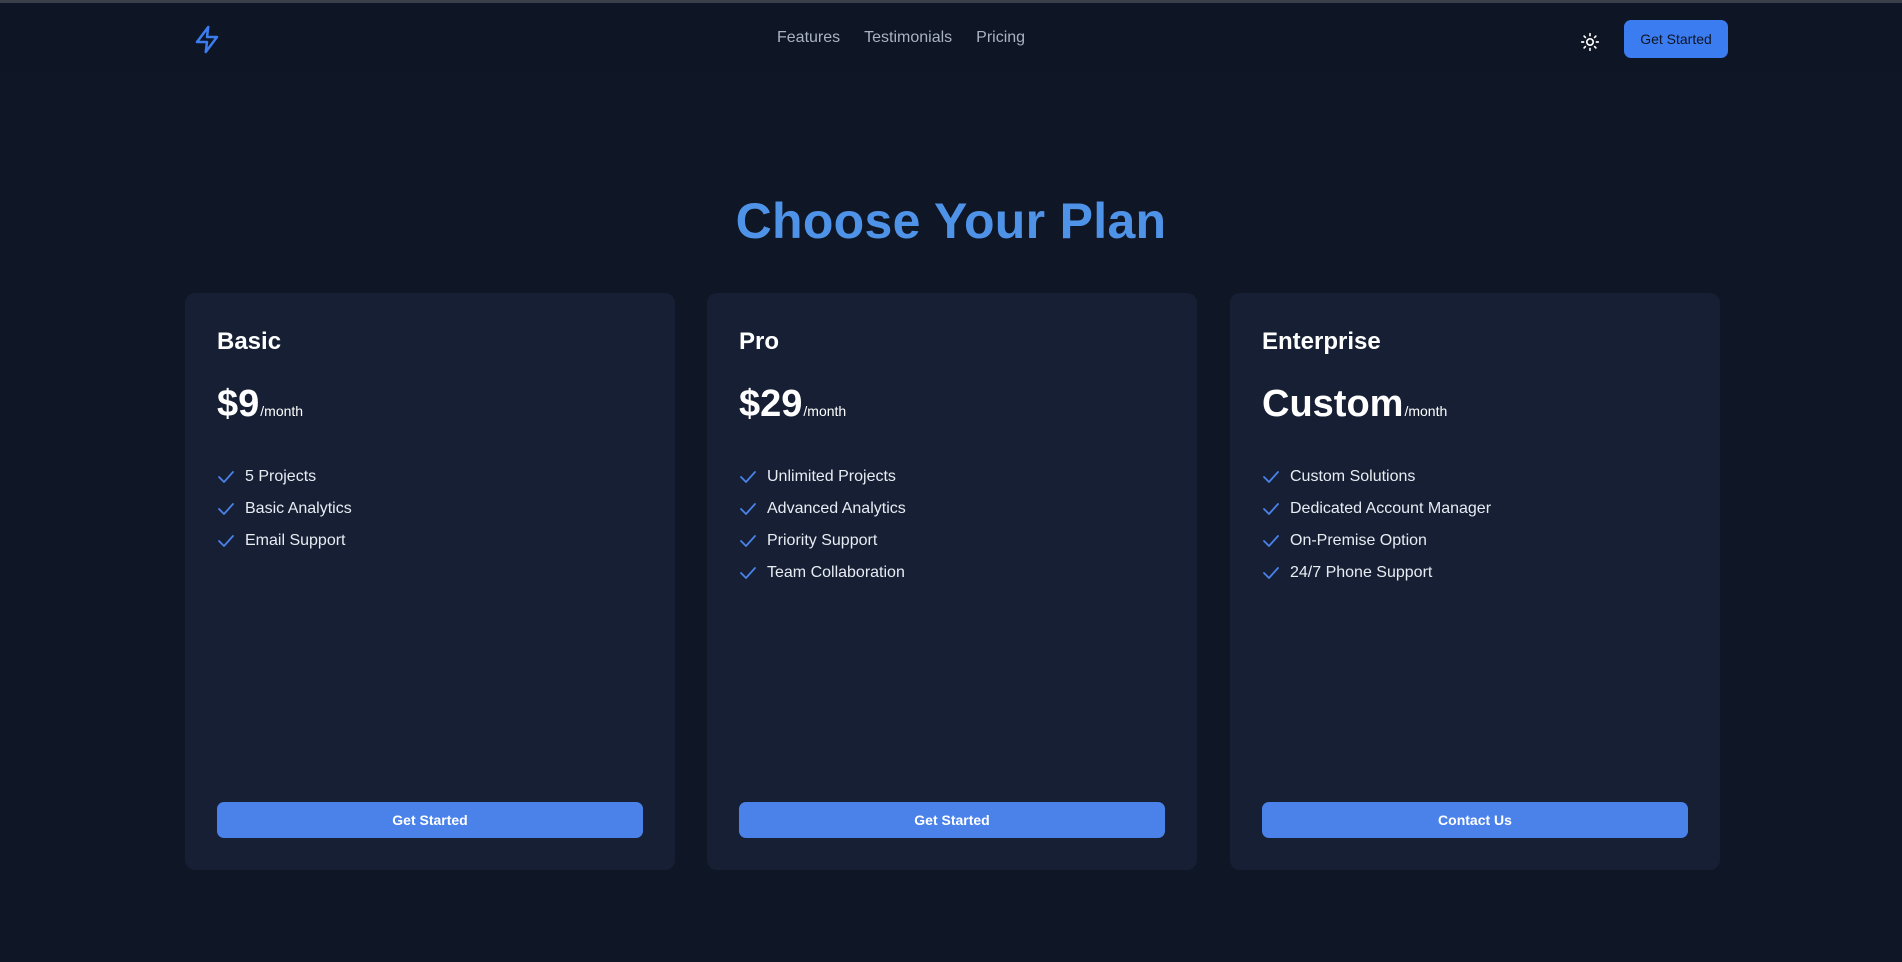 This screenshot has width=1902, height=962. Describe the element at coordinates (1000, 38) in the screenshot. I see `nav-link-pricing: Pricing` at that location.